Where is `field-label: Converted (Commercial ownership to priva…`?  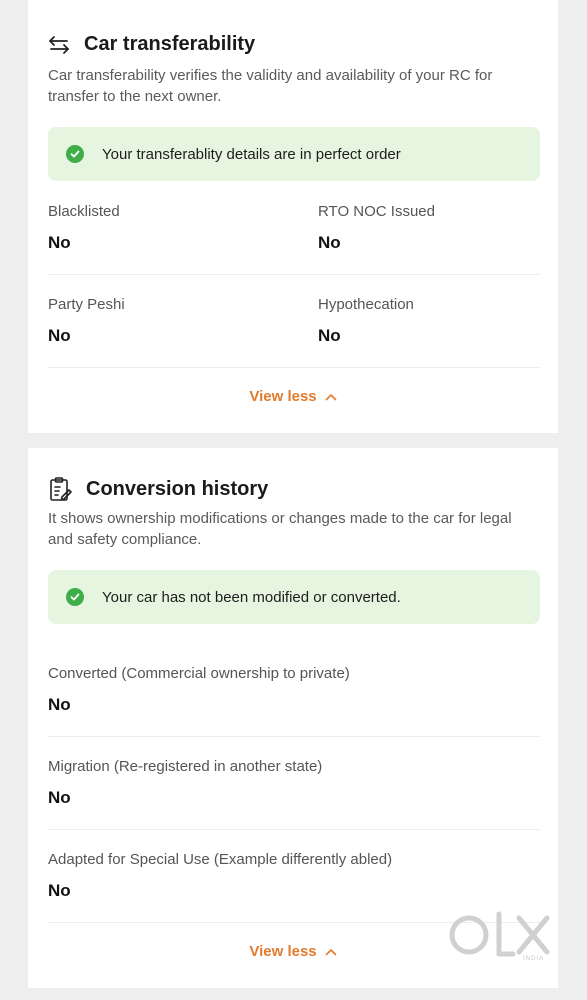 field-label: Converted (Commercial ownership to priva… is located at coordinates (199, 673).